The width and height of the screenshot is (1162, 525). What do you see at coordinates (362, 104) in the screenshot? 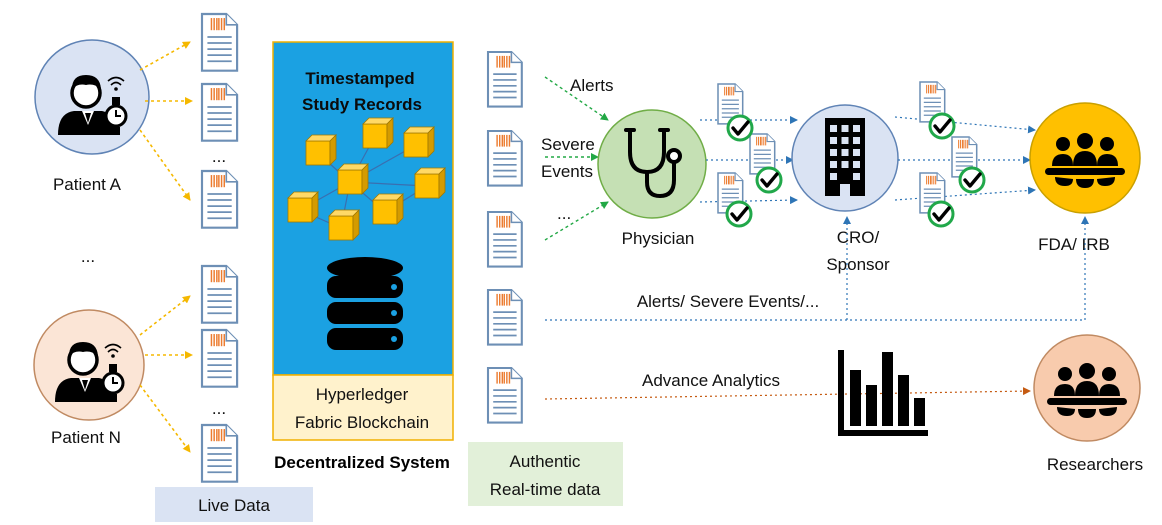
I see `blockchain-title-line2: Study Records` at bounding box center [362, 104].